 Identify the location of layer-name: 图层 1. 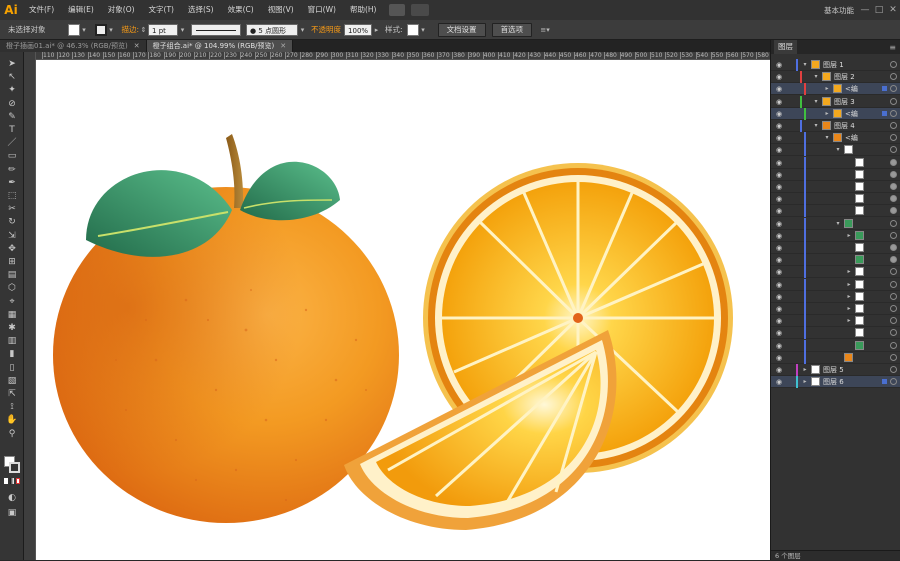
(833, 65).